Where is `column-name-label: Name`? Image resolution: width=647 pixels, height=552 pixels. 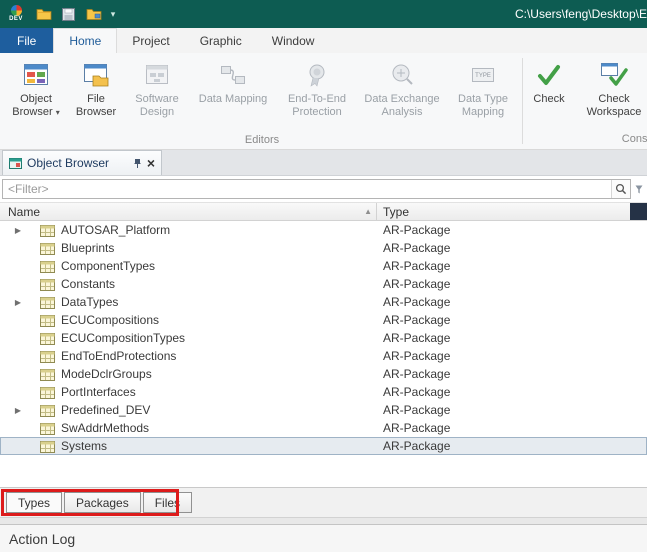
column-name-label: Name is located at coordinates (24, 211).